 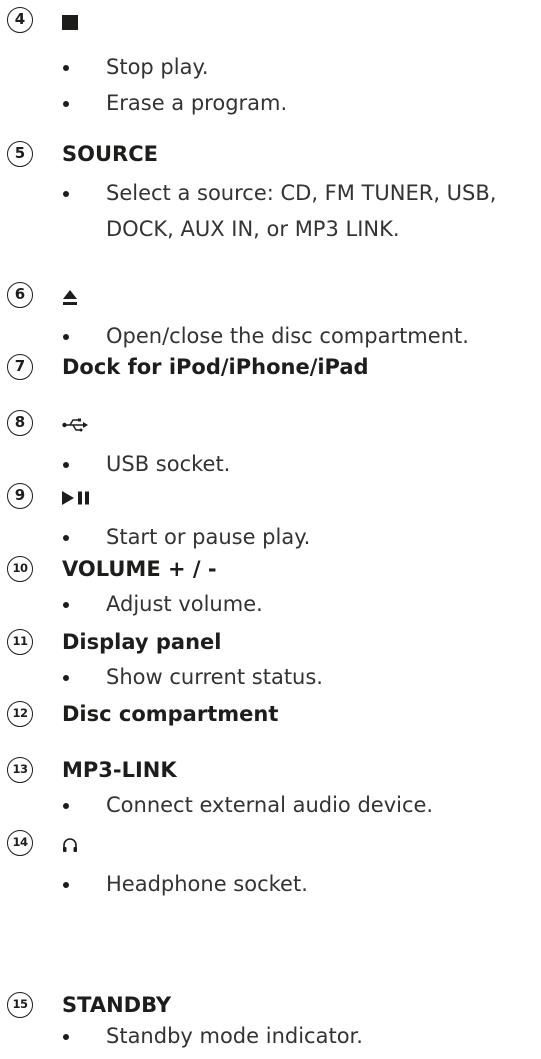 I want to click on eject-icon, so click(x=70, y=297).